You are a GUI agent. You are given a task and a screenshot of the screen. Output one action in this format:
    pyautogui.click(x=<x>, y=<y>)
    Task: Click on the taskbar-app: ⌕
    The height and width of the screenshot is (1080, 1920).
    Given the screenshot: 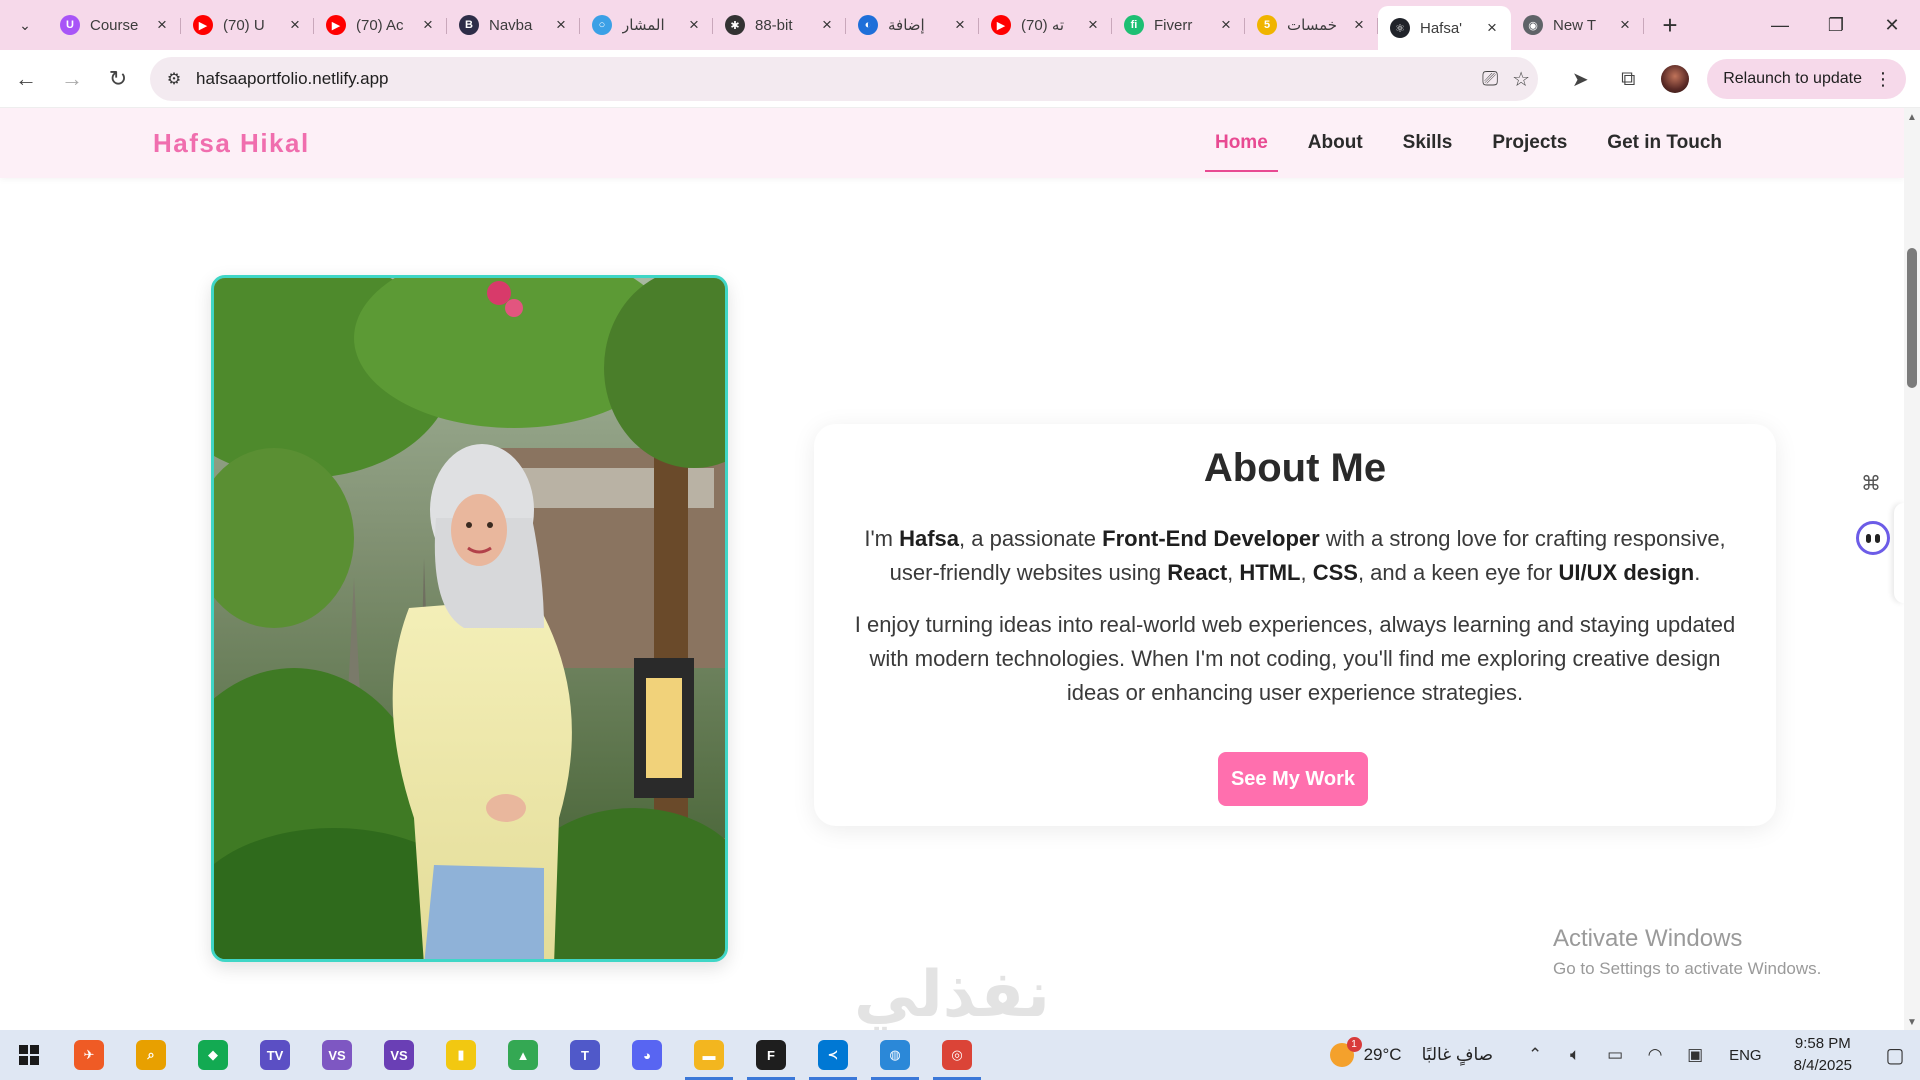 What is the action you would take?
    pyautogui.click(x=151, y=1055)
    